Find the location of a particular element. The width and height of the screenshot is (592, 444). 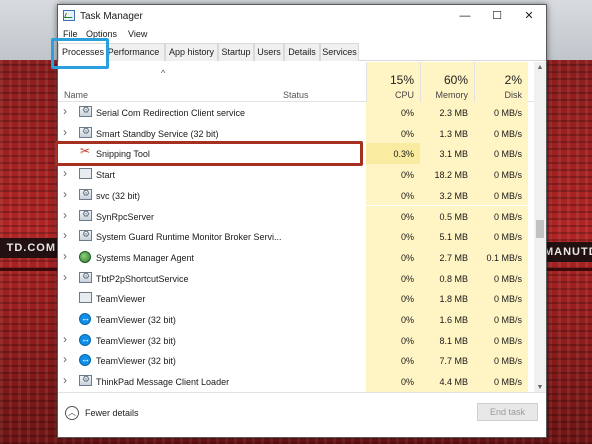

minimize-button: — is located at coordinates (465, 16).